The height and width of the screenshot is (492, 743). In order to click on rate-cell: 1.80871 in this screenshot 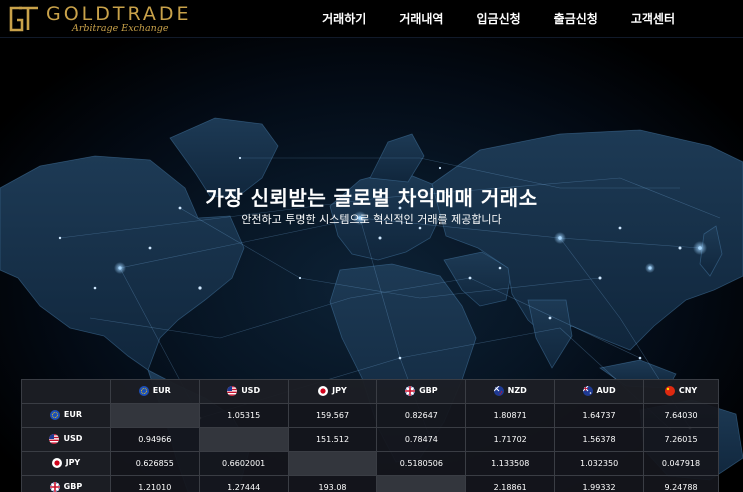, I will do `click(510, 415)`.